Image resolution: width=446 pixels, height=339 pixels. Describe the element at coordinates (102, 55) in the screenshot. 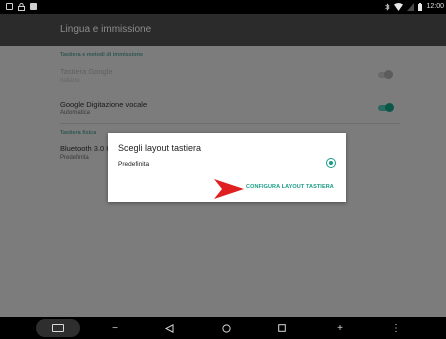

I see `section-header-keyboard-methods: Tastiera e metodi di immissione` at that location.